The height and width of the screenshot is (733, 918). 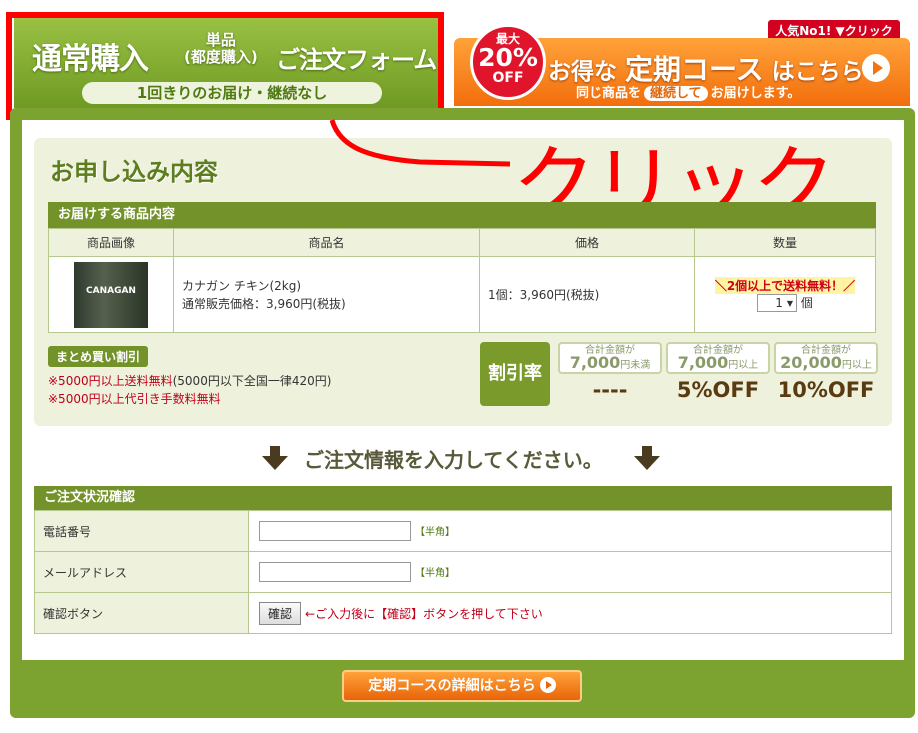 What do you see at coordinates (335, 572) in the screenshot?
I see `email-input` at bounding box center [335, 572].